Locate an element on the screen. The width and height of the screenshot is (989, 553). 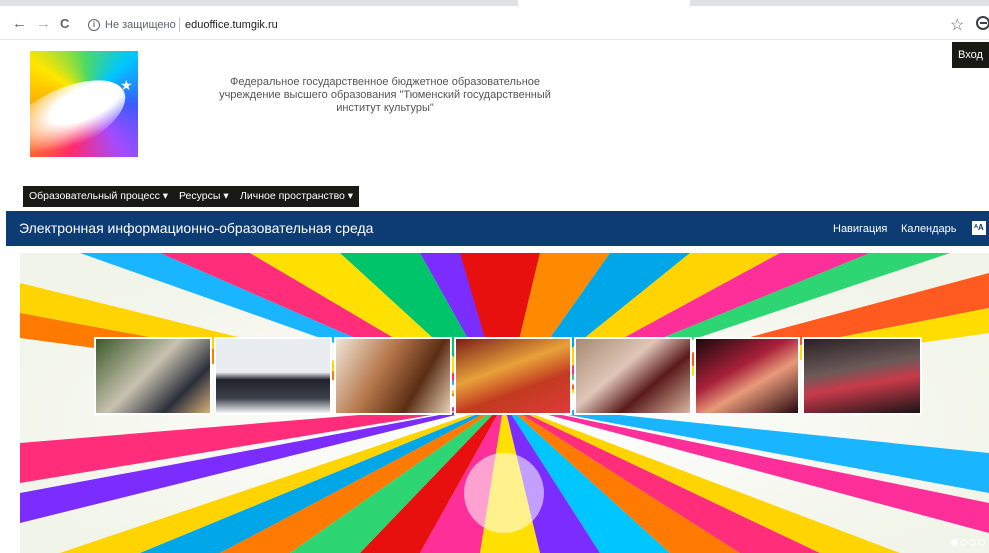
back-arrow-icon: ← is located at coordinates (19, 23).